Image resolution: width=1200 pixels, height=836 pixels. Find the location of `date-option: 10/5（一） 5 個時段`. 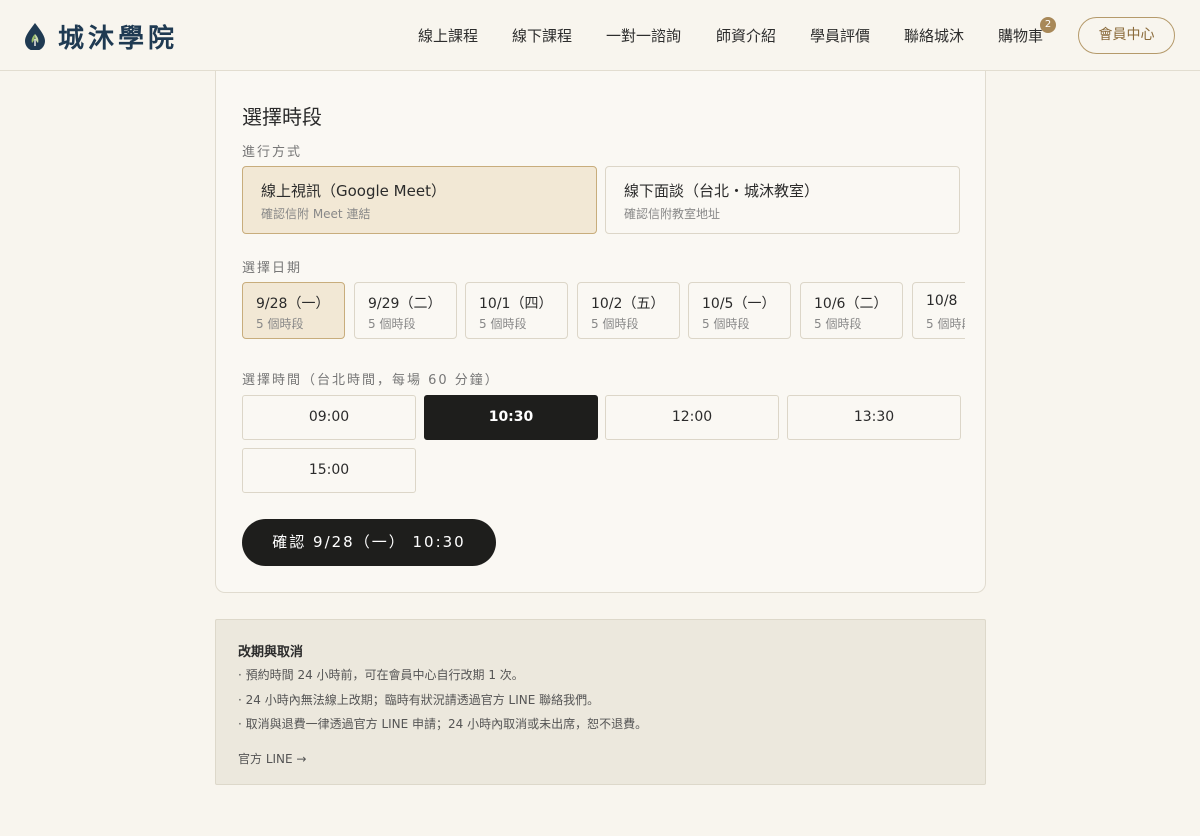

date-option: 10/5（一） 5 個時段 is located at coordinates (739, 310).